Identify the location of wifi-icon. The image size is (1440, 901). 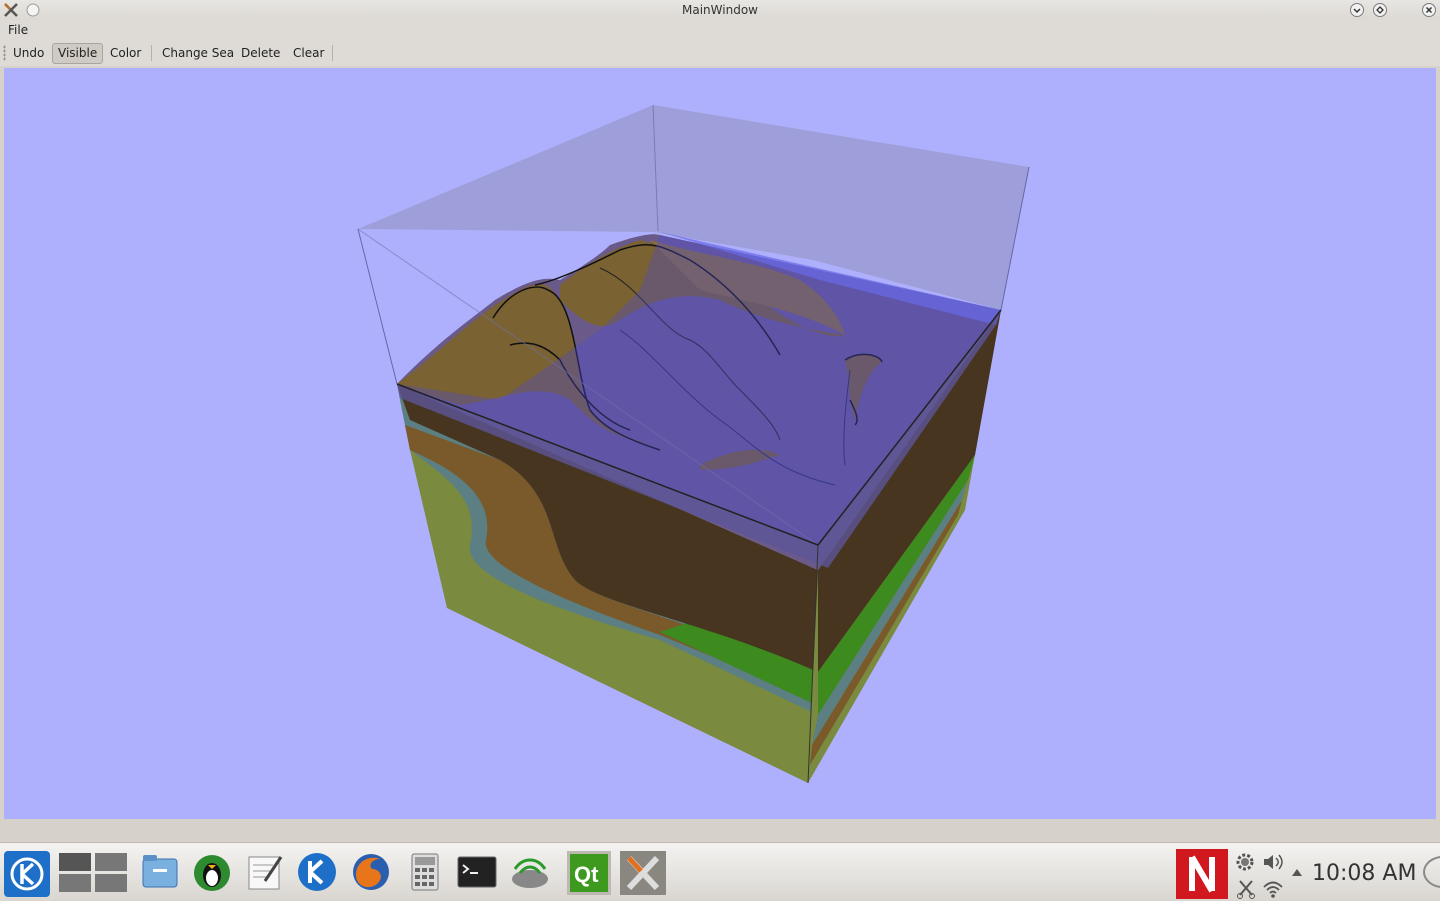
(1273, 889).